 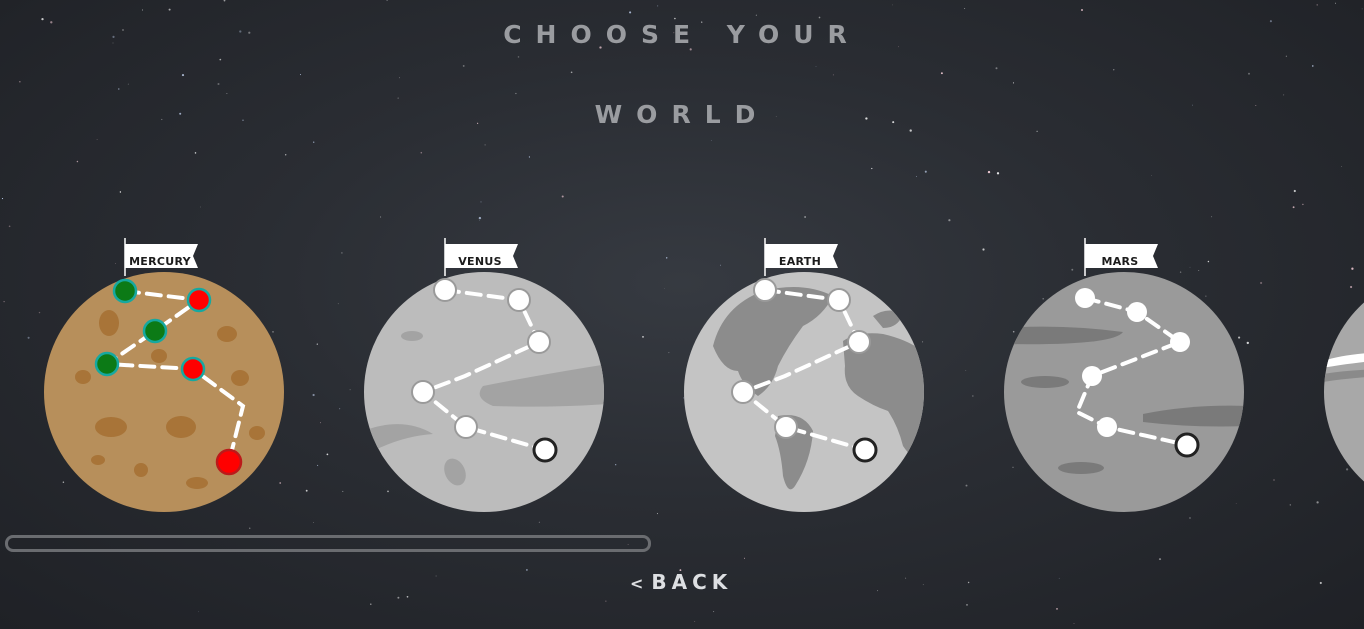 I want to click on chevron-left-icon: <, so click(x=641, y=583).